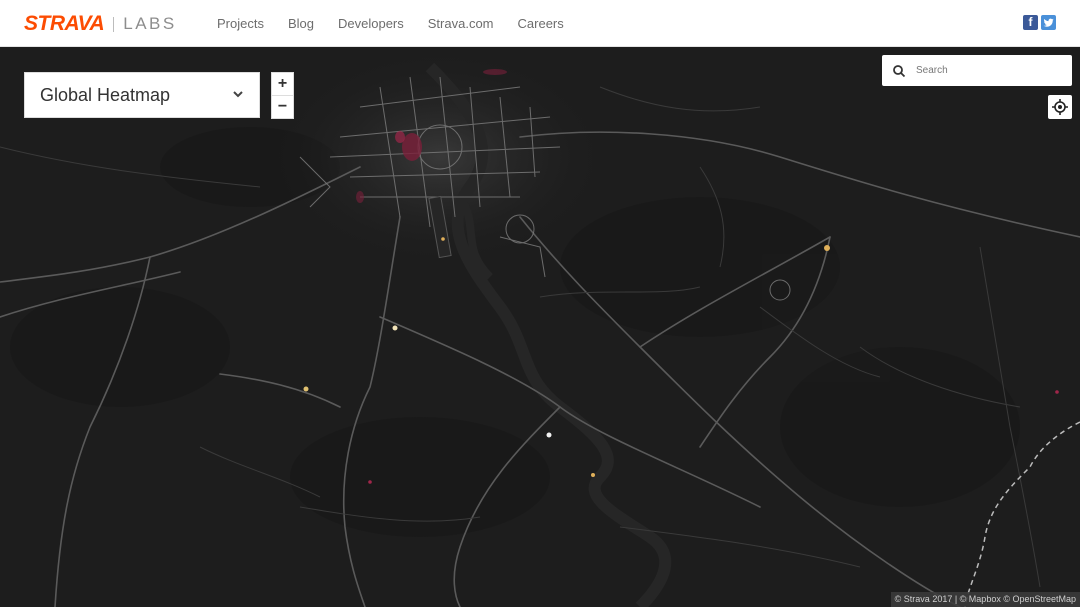 The image size is (1080, 607). I want to click on chevron-down-icon, so click(238, 94).